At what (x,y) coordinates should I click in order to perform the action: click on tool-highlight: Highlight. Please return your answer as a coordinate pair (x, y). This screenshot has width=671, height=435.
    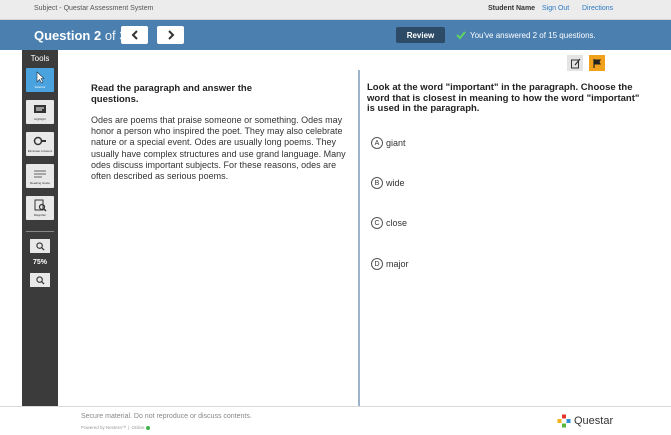
    Looking at the image, I should click on (40, 112).